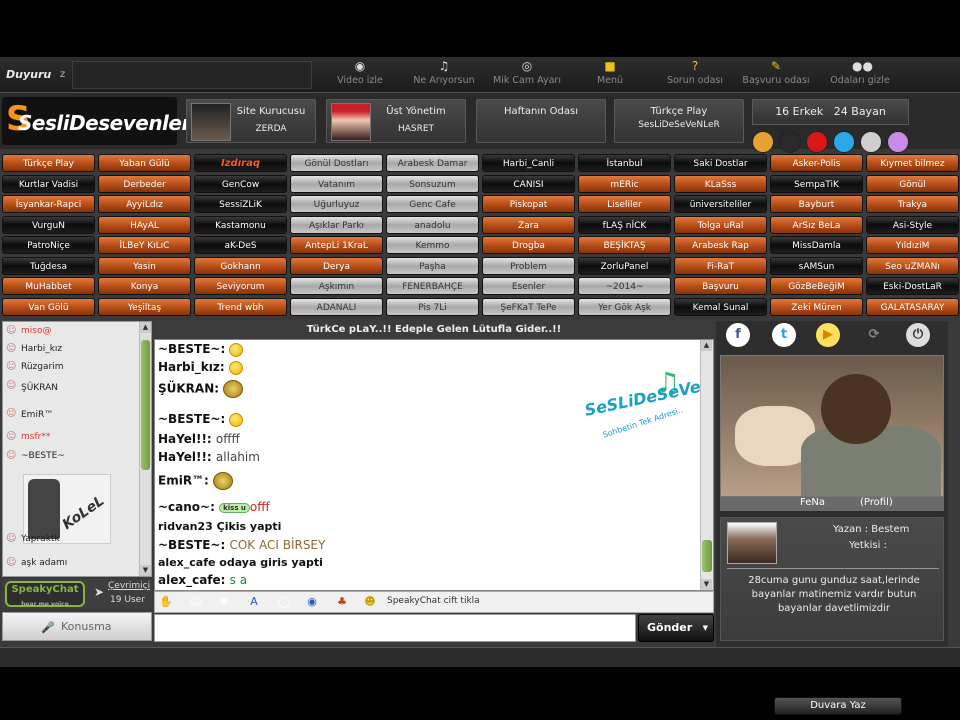 This screenshot has height=720, width=960. I want to click on room-button: Yer Gök Aşk, so click(624, 306).